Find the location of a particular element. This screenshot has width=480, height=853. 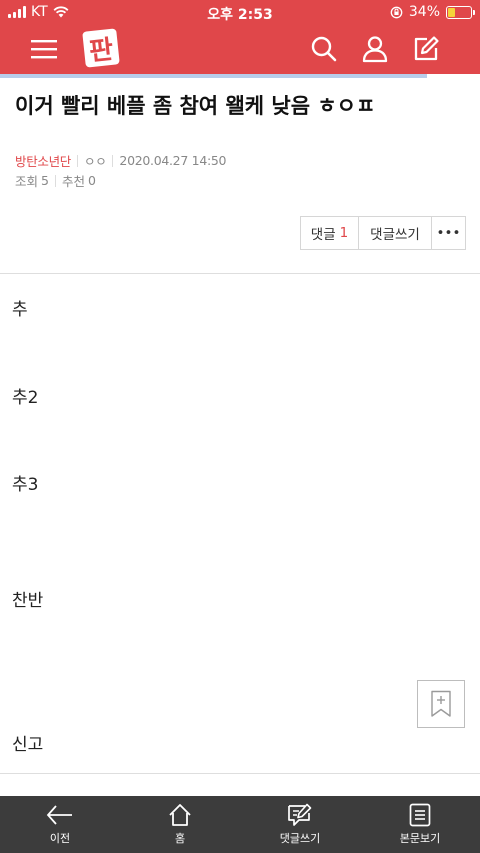

search-button is located at coordinates (324, 49).